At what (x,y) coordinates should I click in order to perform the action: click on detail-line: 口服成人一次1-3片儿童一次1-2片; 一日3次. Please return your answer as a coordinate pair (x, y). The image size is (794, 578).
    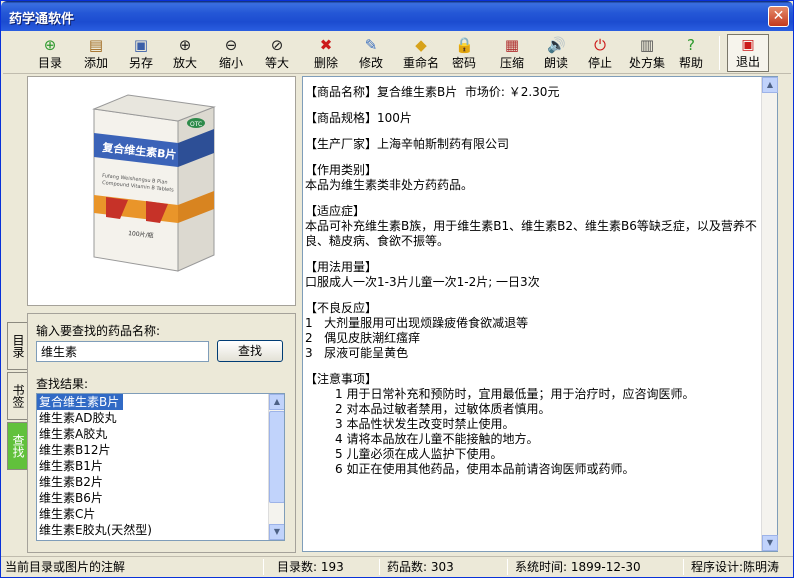
    Looking at the image, I should click on (422, 282).